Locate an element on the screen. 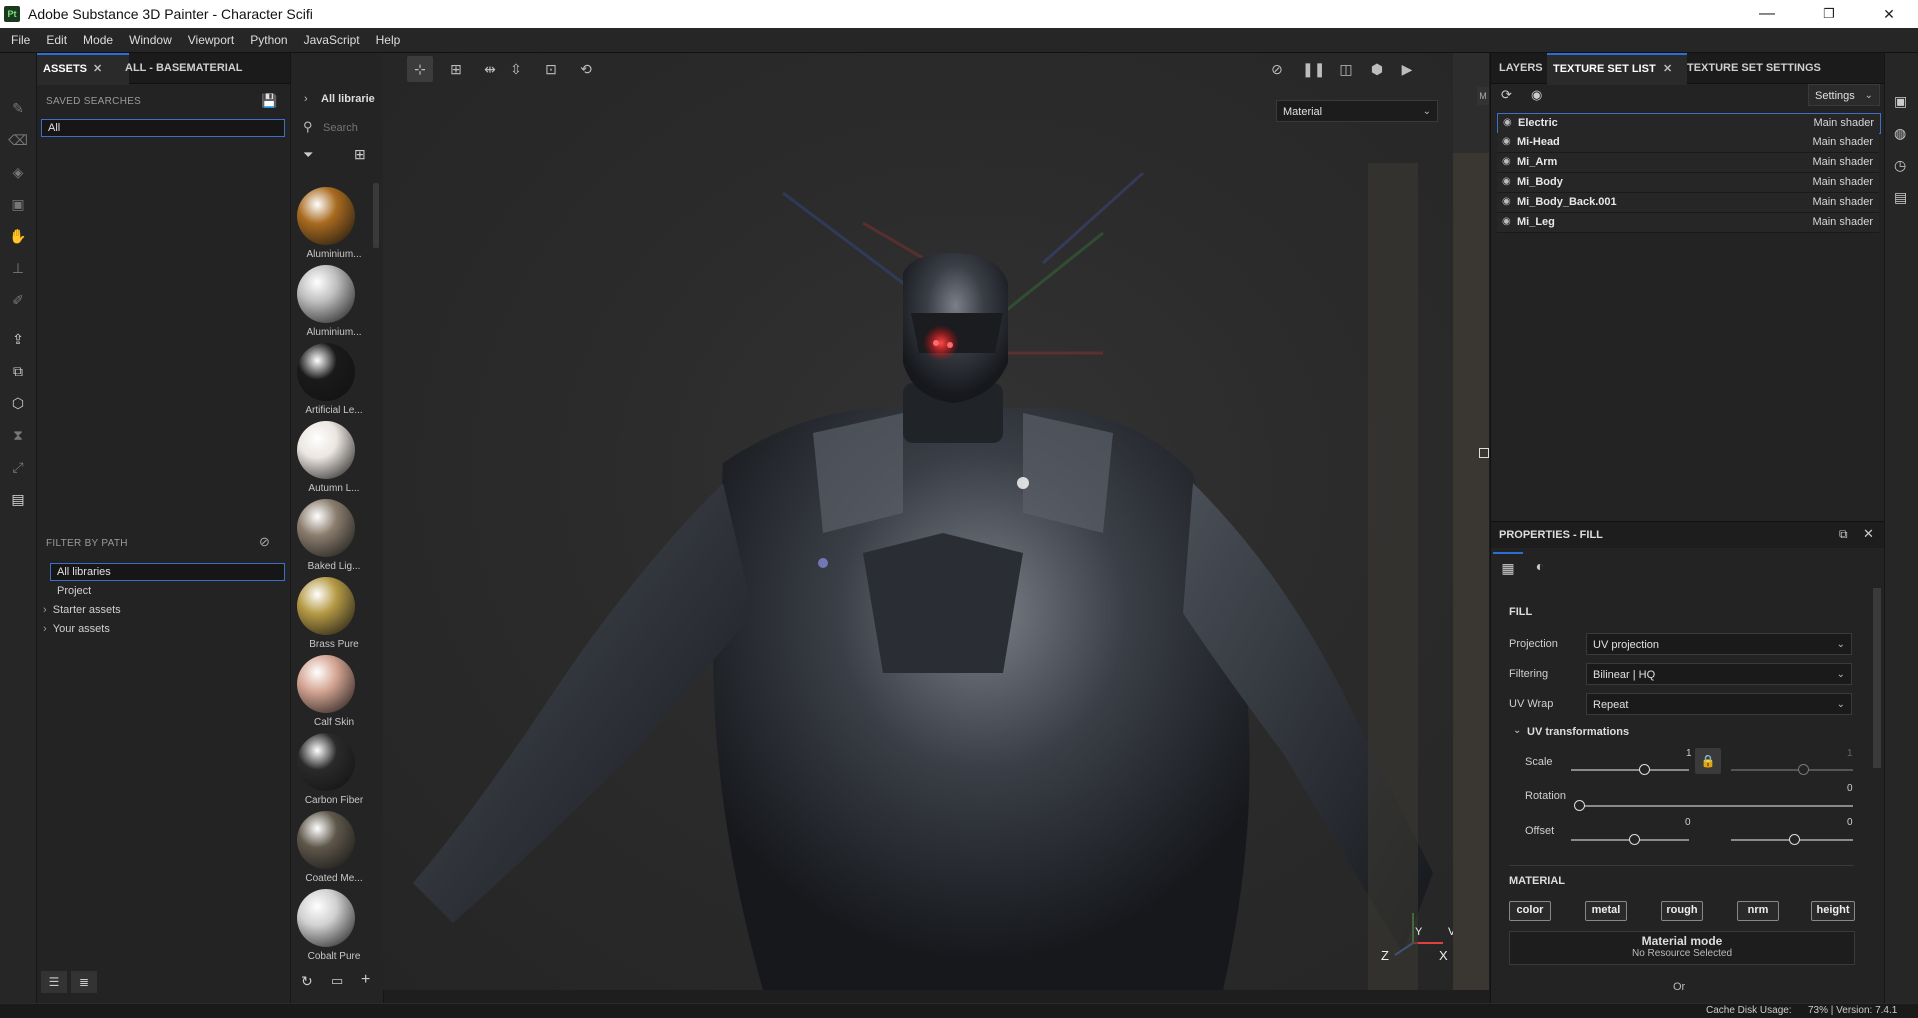 The width and height of the screenshot is (1918, 1018). uvwrap-dropdown: Repeat ⌄ is located at coordinates (1719, 704).